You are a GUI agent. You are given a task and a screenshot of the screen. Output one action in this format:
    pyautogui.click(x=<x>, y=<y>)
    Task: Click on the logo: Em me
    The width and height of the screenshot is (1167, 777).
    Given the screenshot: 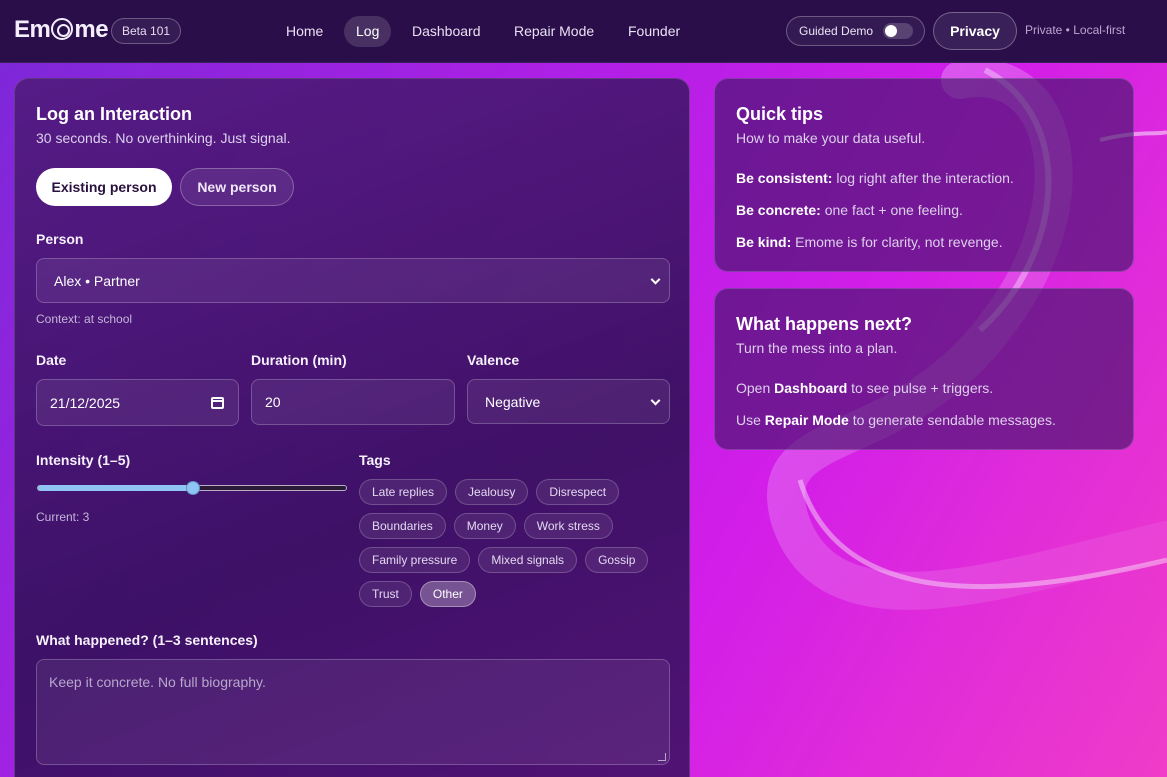 What is the action you would take?
    pyautogui.click(x=61, y=30)
    